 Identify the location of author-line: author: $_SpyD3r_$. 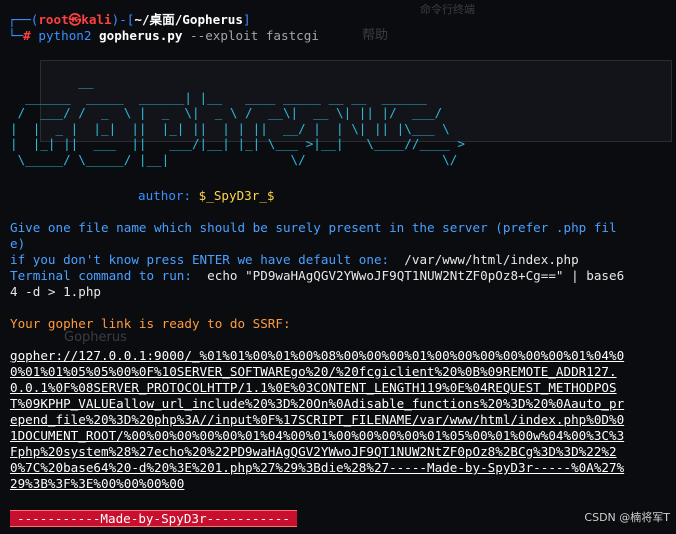
(206, 196).